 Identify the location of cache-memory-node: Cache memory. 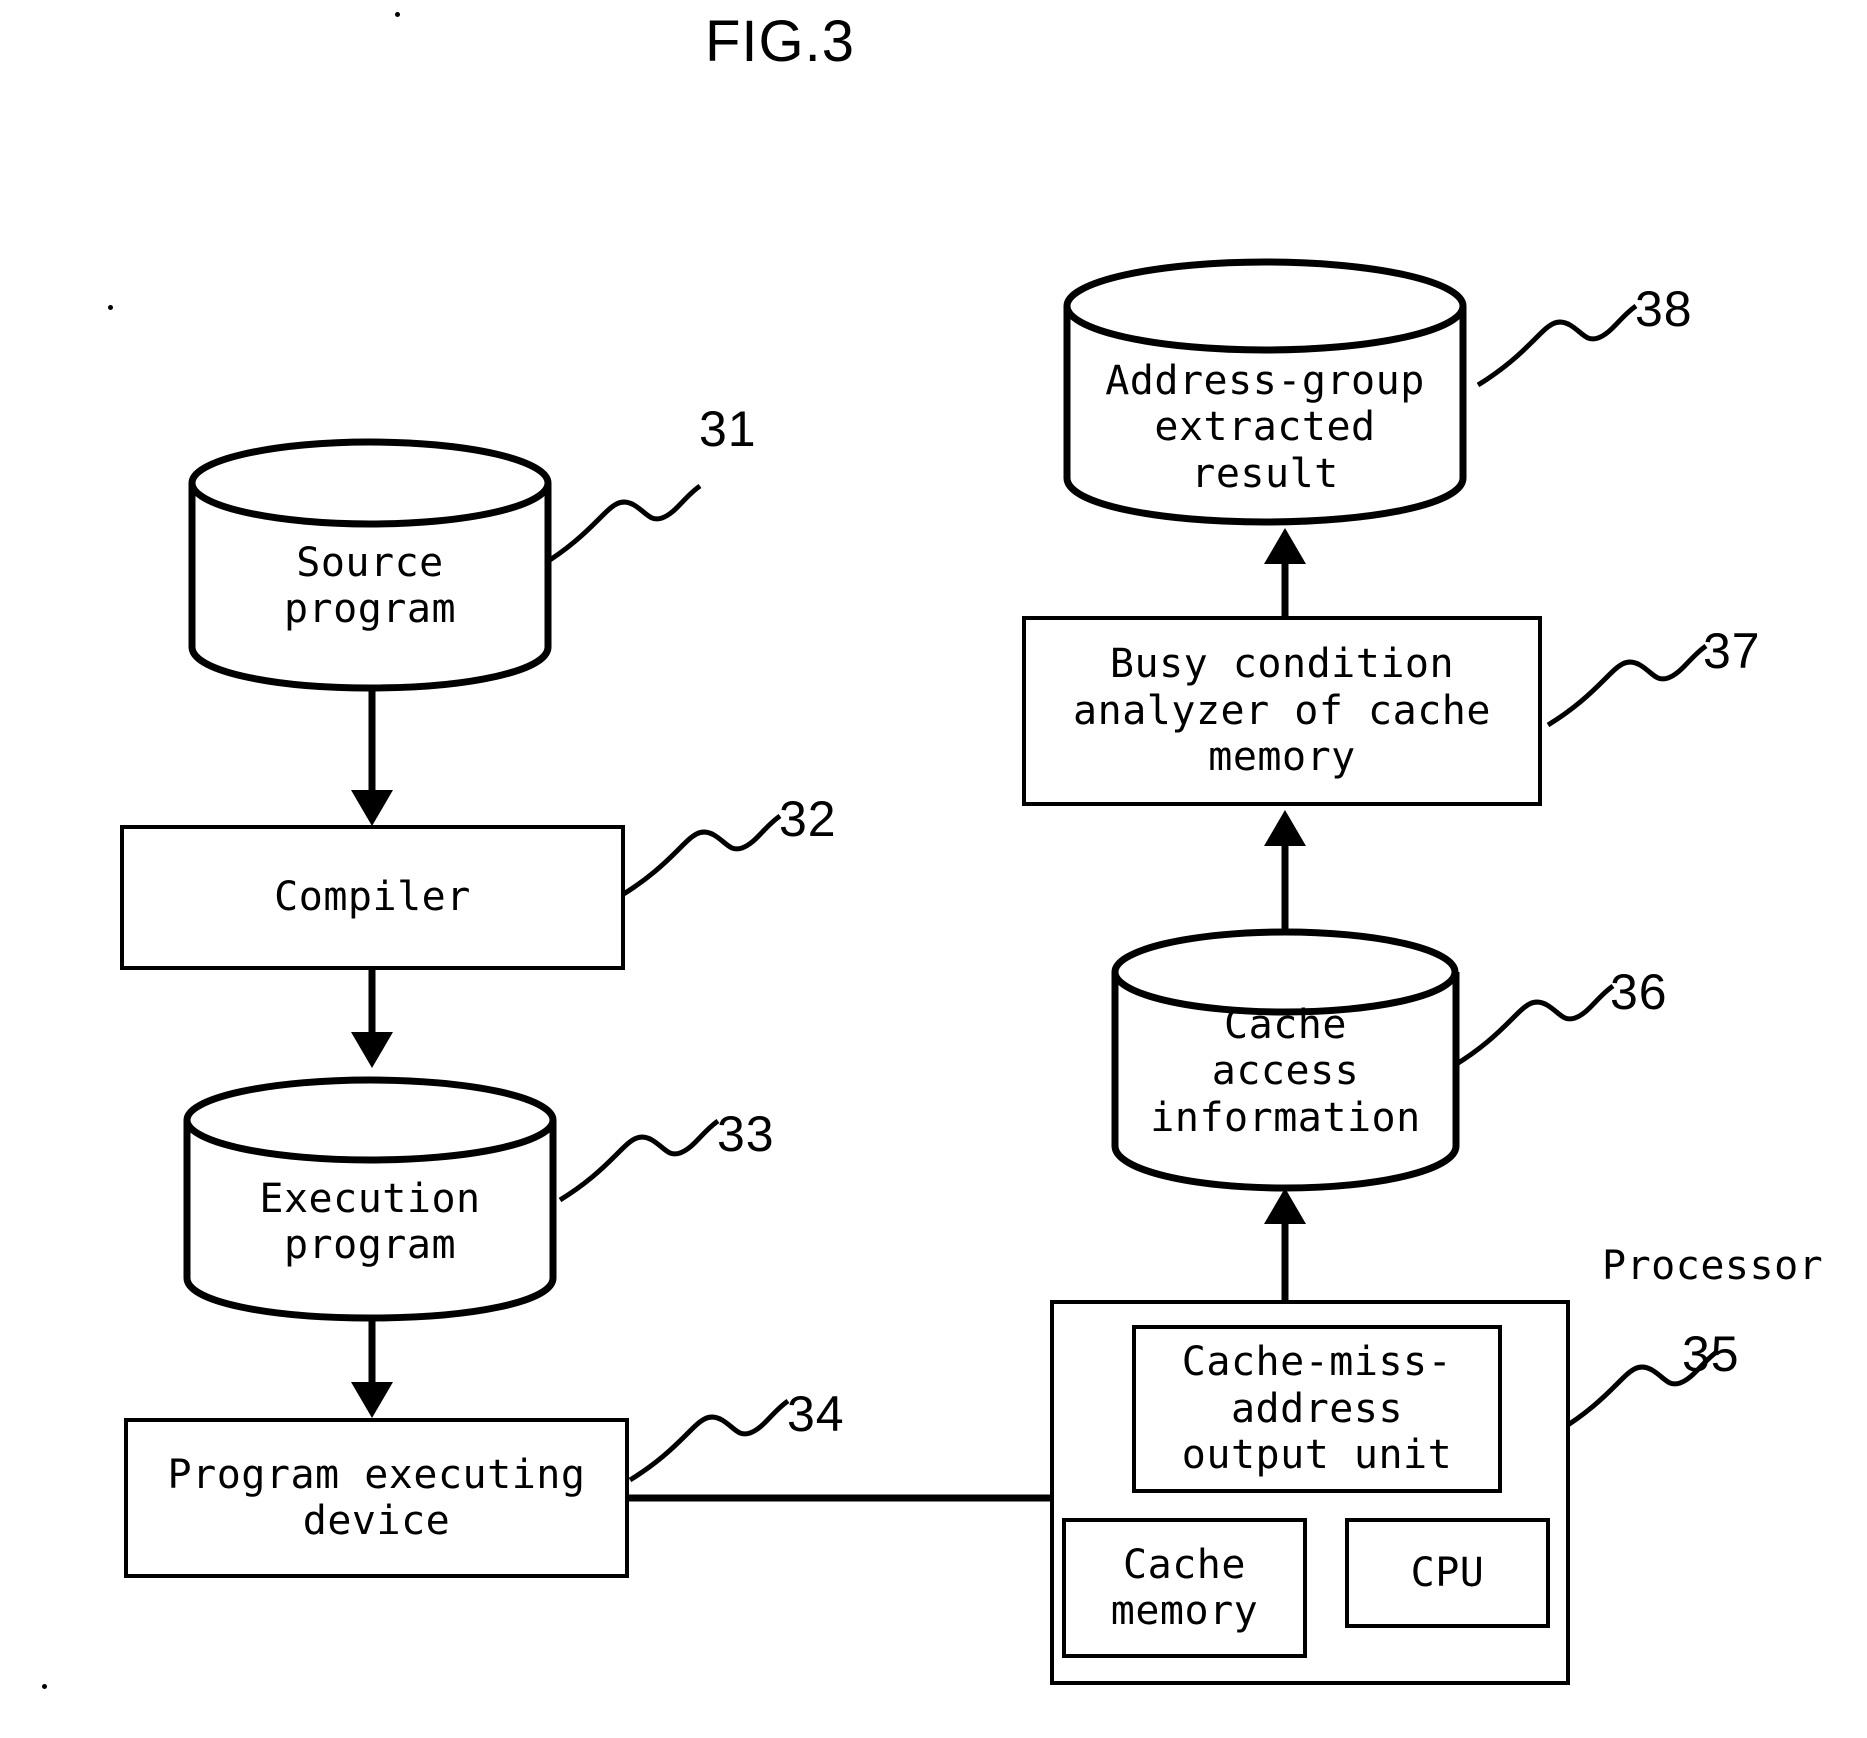
(1184, 1588).